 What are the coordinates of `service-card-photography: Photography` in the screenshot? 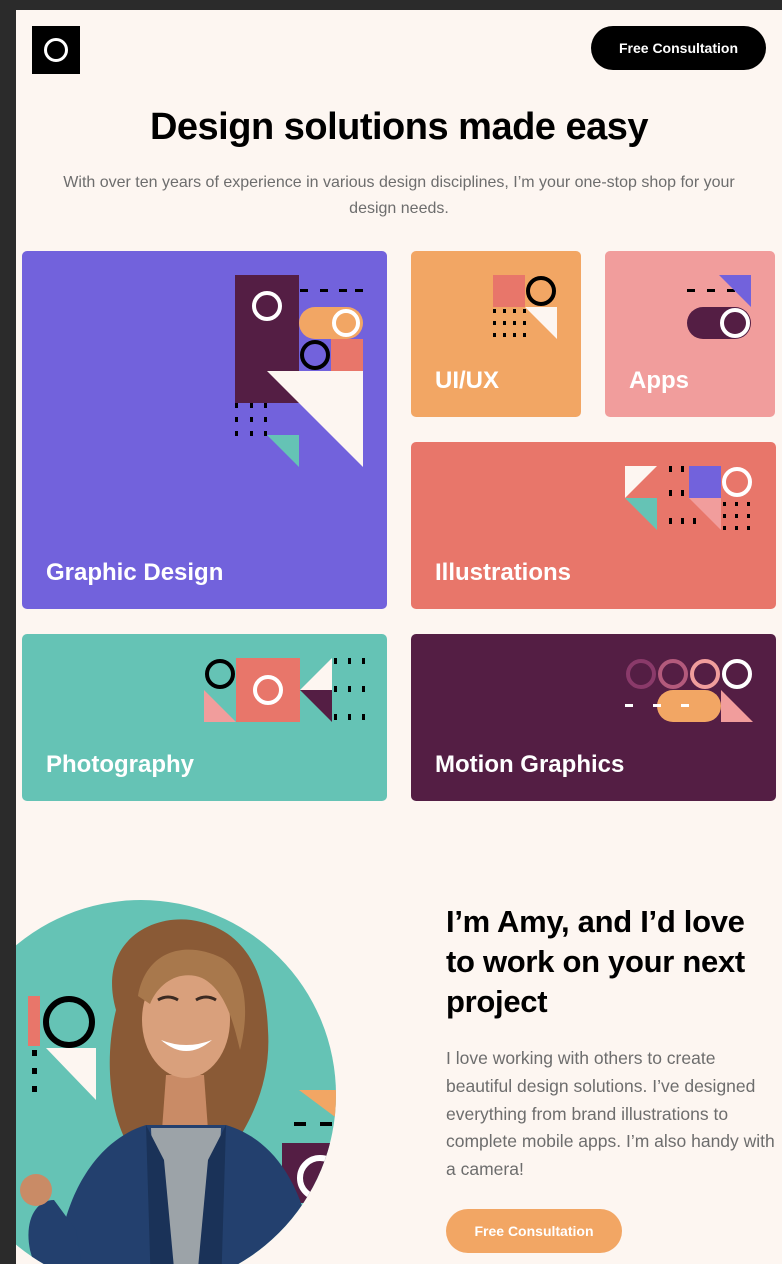 It's located at (204, 717).